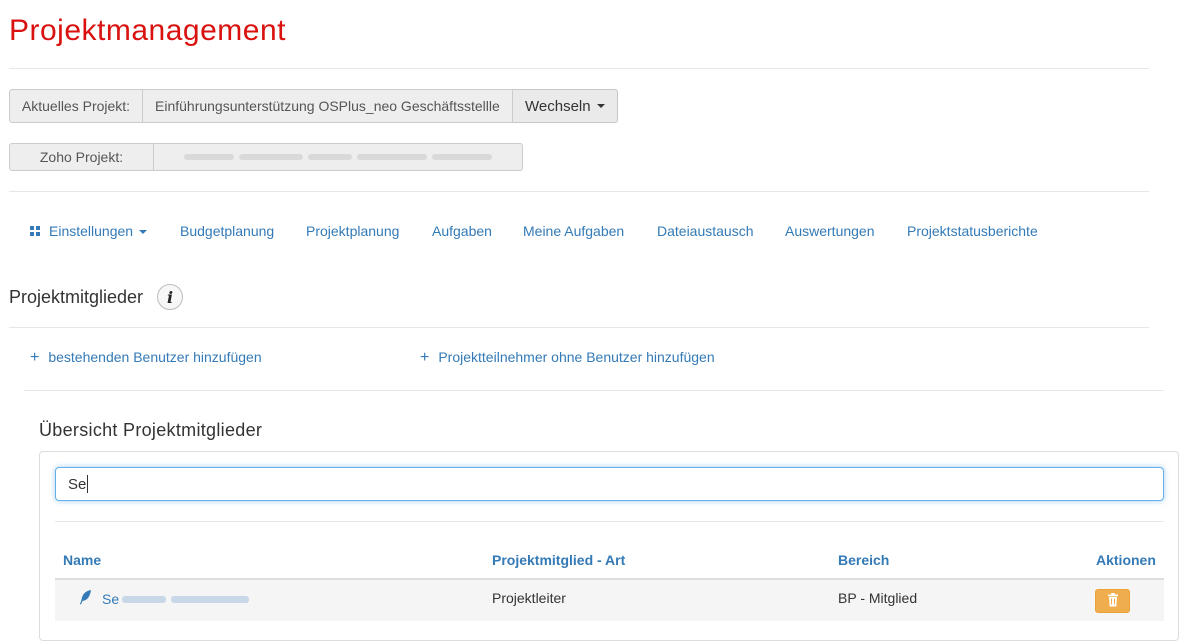 Image resolution: width=1184 pixels, height=641 pixels. I want to click on nav-dateiaustausch: Dateiaustausch, so click(705, 231).